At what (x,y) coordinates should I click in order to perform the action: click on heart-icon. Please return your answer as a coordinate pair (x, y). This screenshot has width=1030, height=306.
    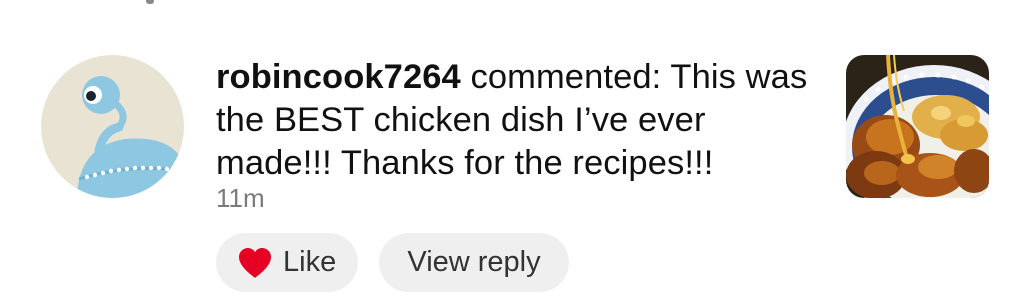
    Looking at the image, I should click on (255, 262).